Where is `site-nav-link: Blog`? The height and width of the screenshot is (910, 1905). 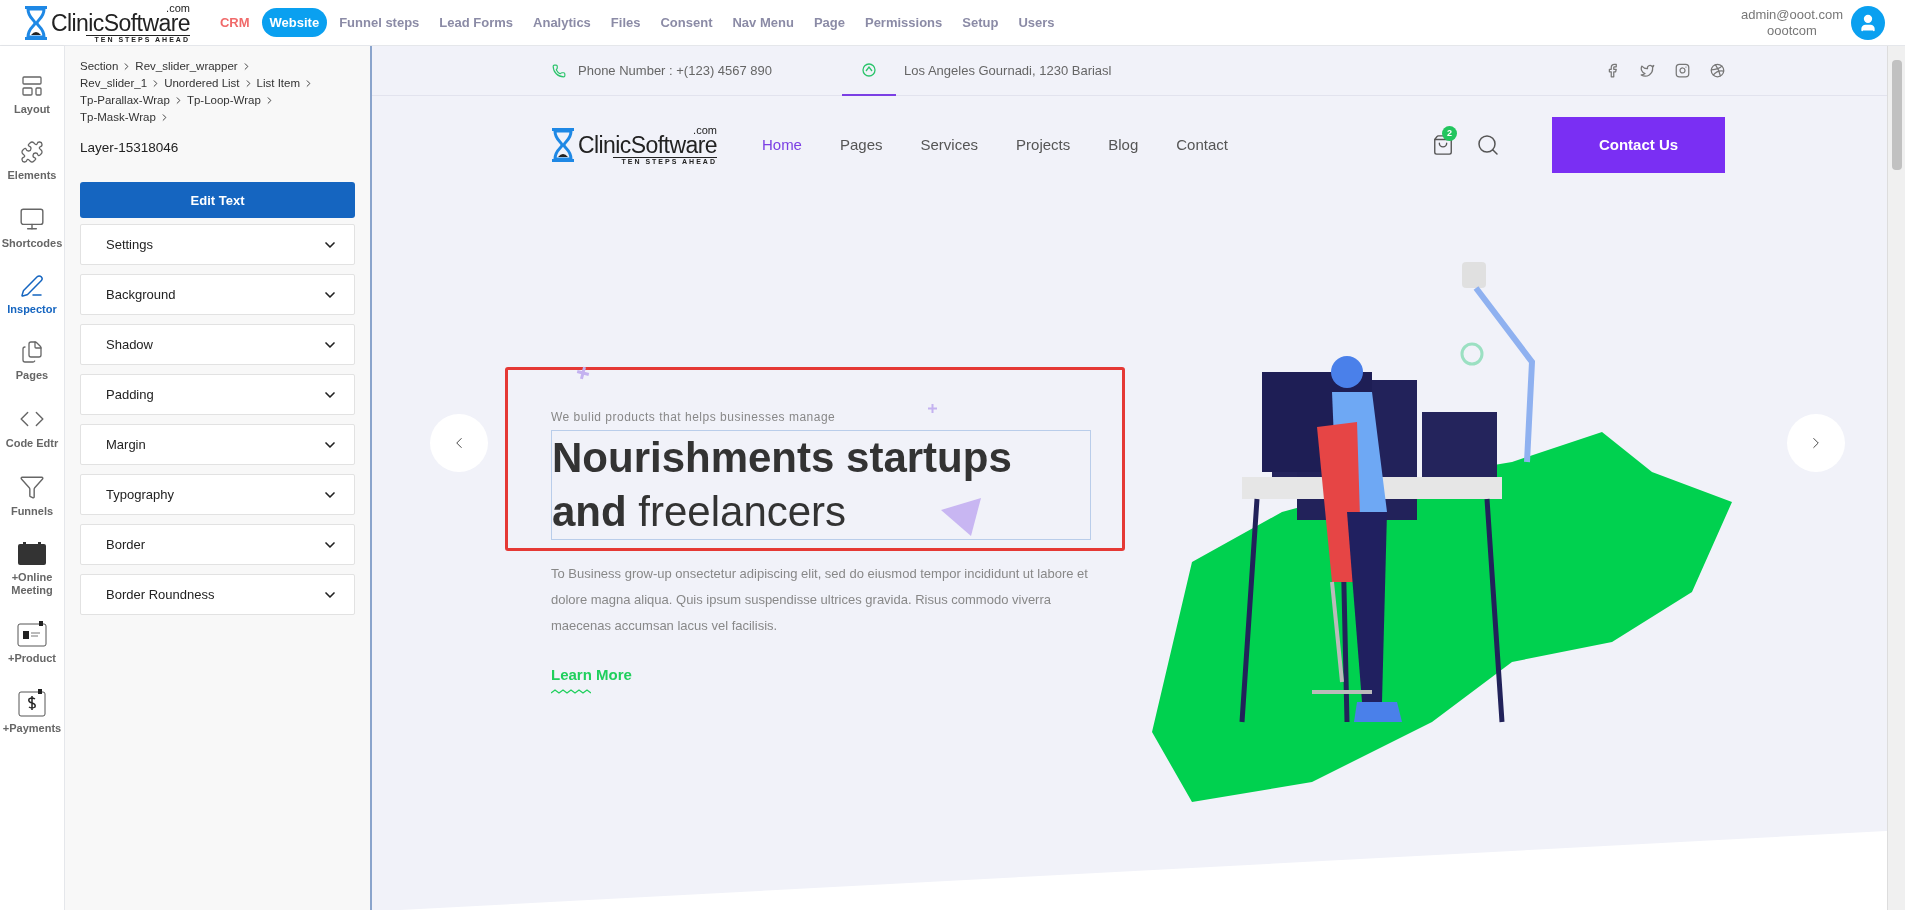 site-nav-link: Blog is located at coordinates (1123, 145).